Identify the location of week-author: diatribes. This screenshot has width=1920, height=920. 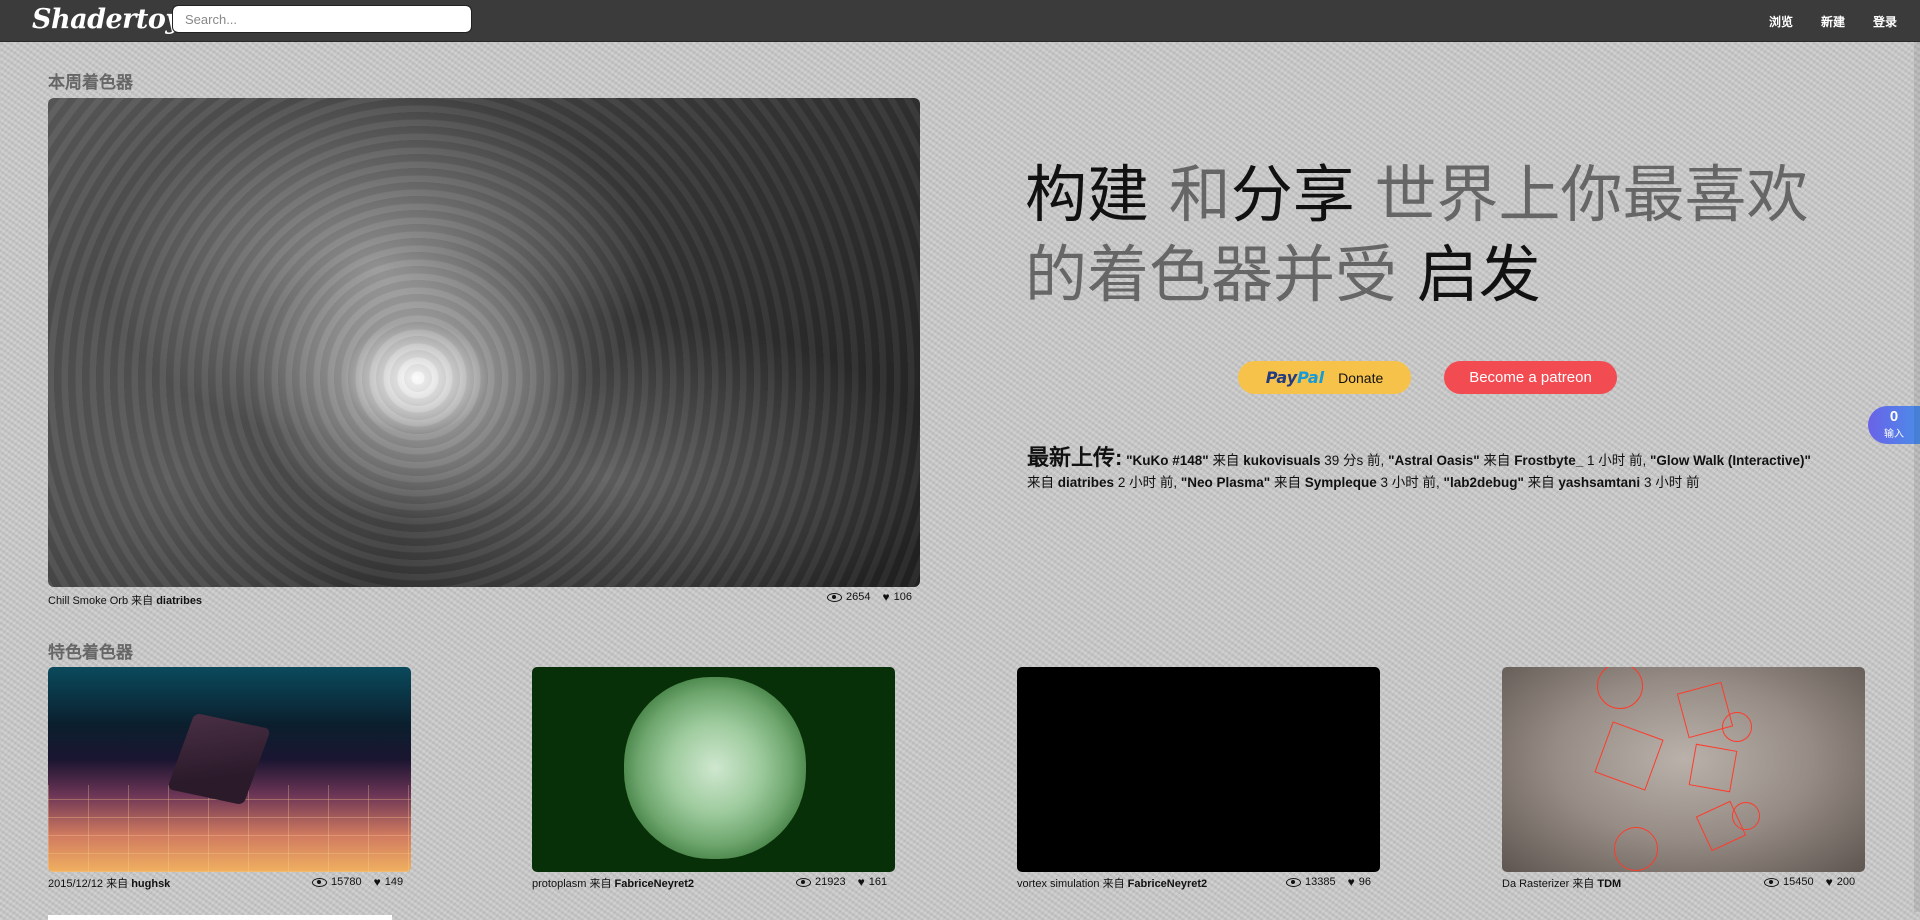
(179, 601).